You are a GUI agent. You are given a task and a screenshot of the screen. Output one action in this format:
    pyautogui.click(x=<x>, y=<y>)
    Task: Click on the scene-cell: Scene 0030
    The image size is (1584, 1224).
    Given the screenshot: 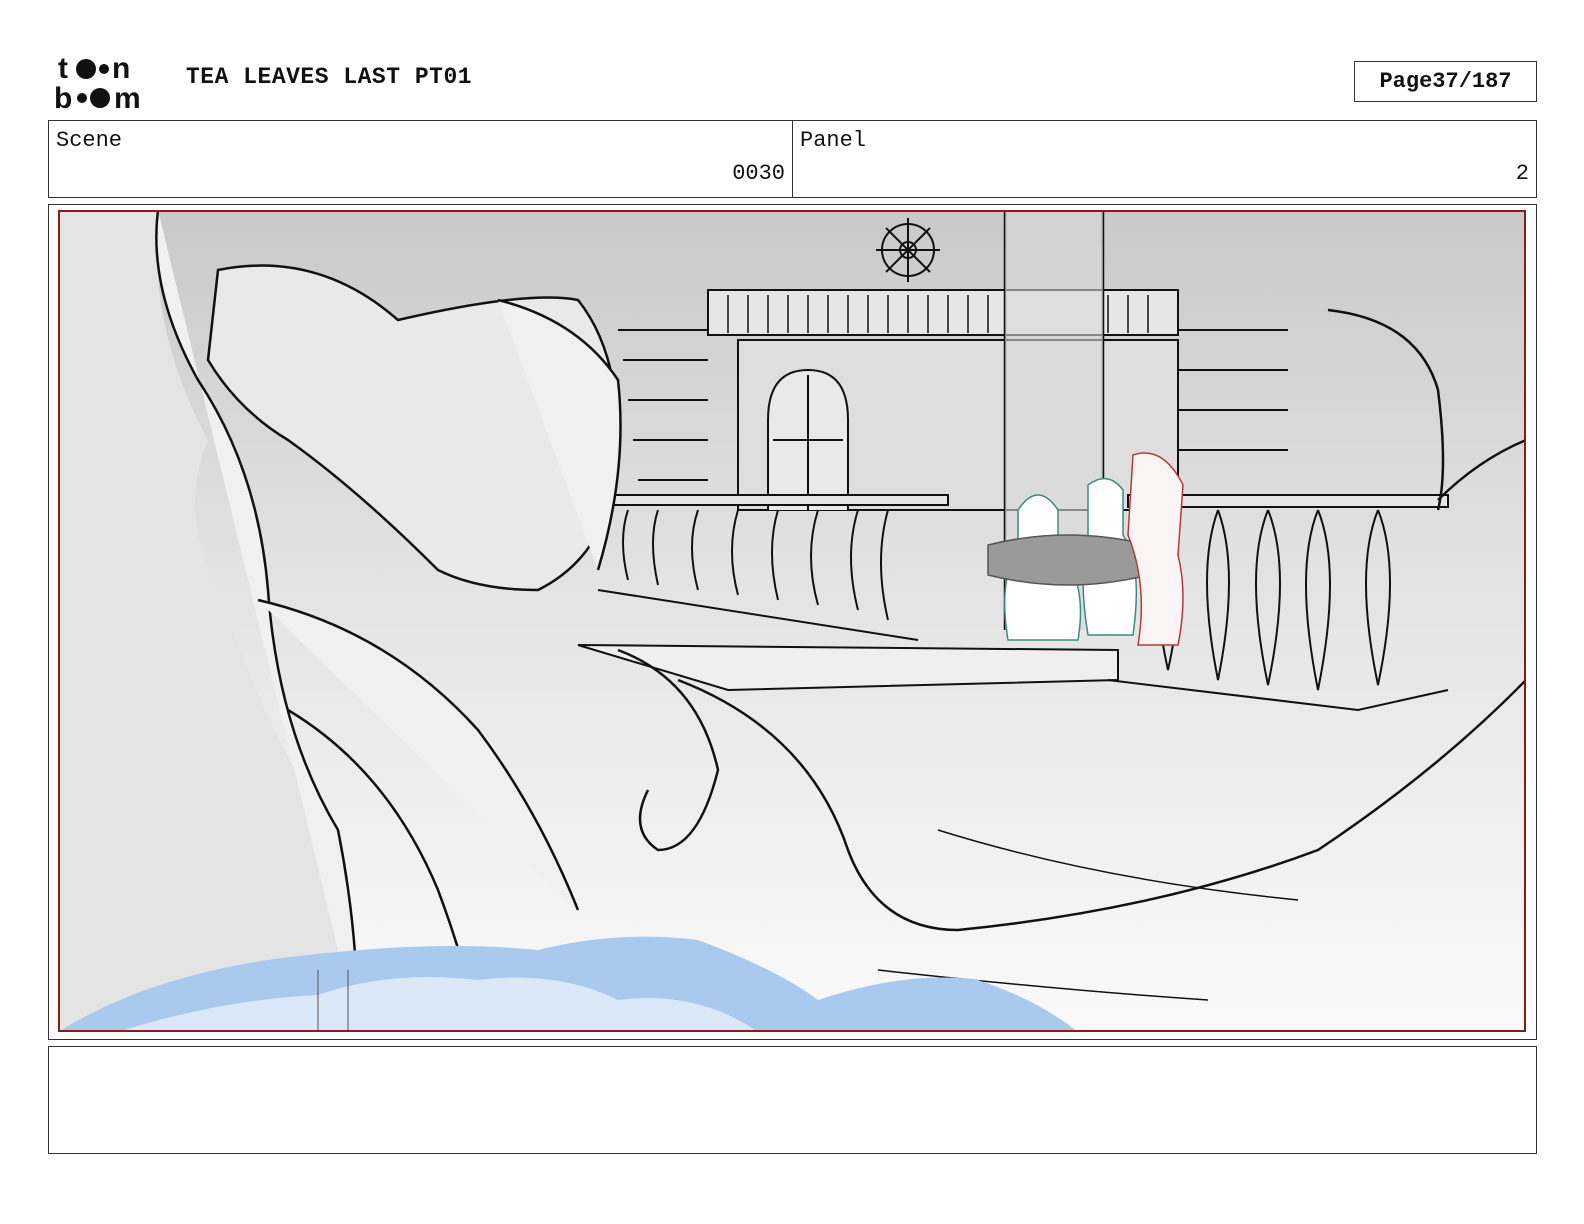 What is the action you would take?
    pyautogui.click(x=420, y=159)
    